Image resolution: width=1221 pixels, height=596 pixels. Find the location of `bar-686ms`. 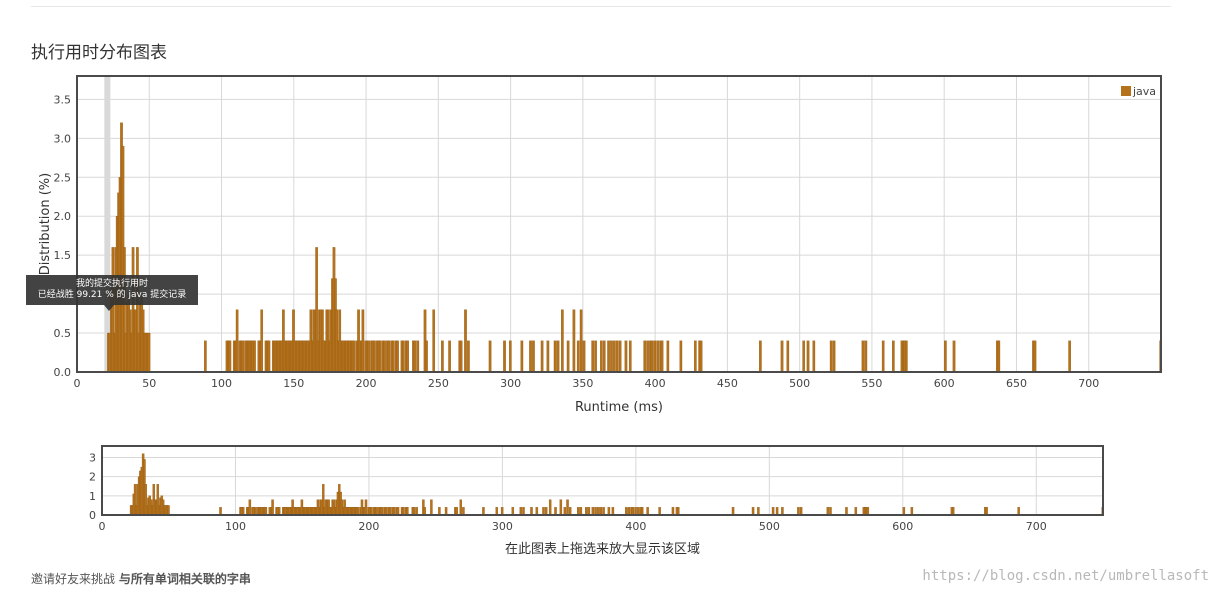

bar-686ms is located at coordinates (1069, 356).